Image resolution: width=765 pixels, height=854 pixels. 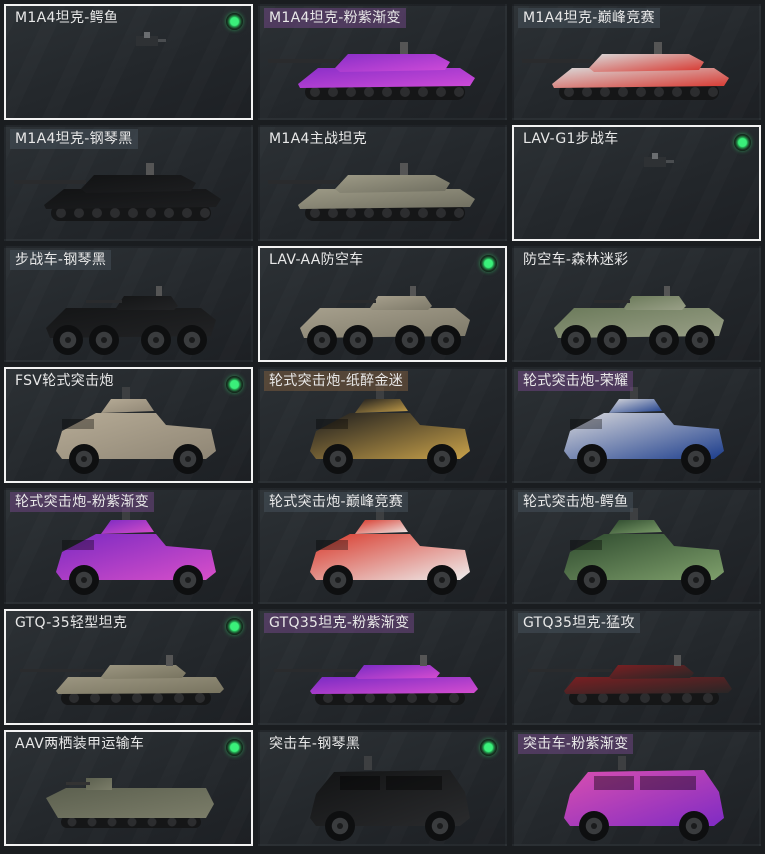 I want to click on vehicle-skin-card: GTQ-35轻型坦克, so click(x=128, y=667).